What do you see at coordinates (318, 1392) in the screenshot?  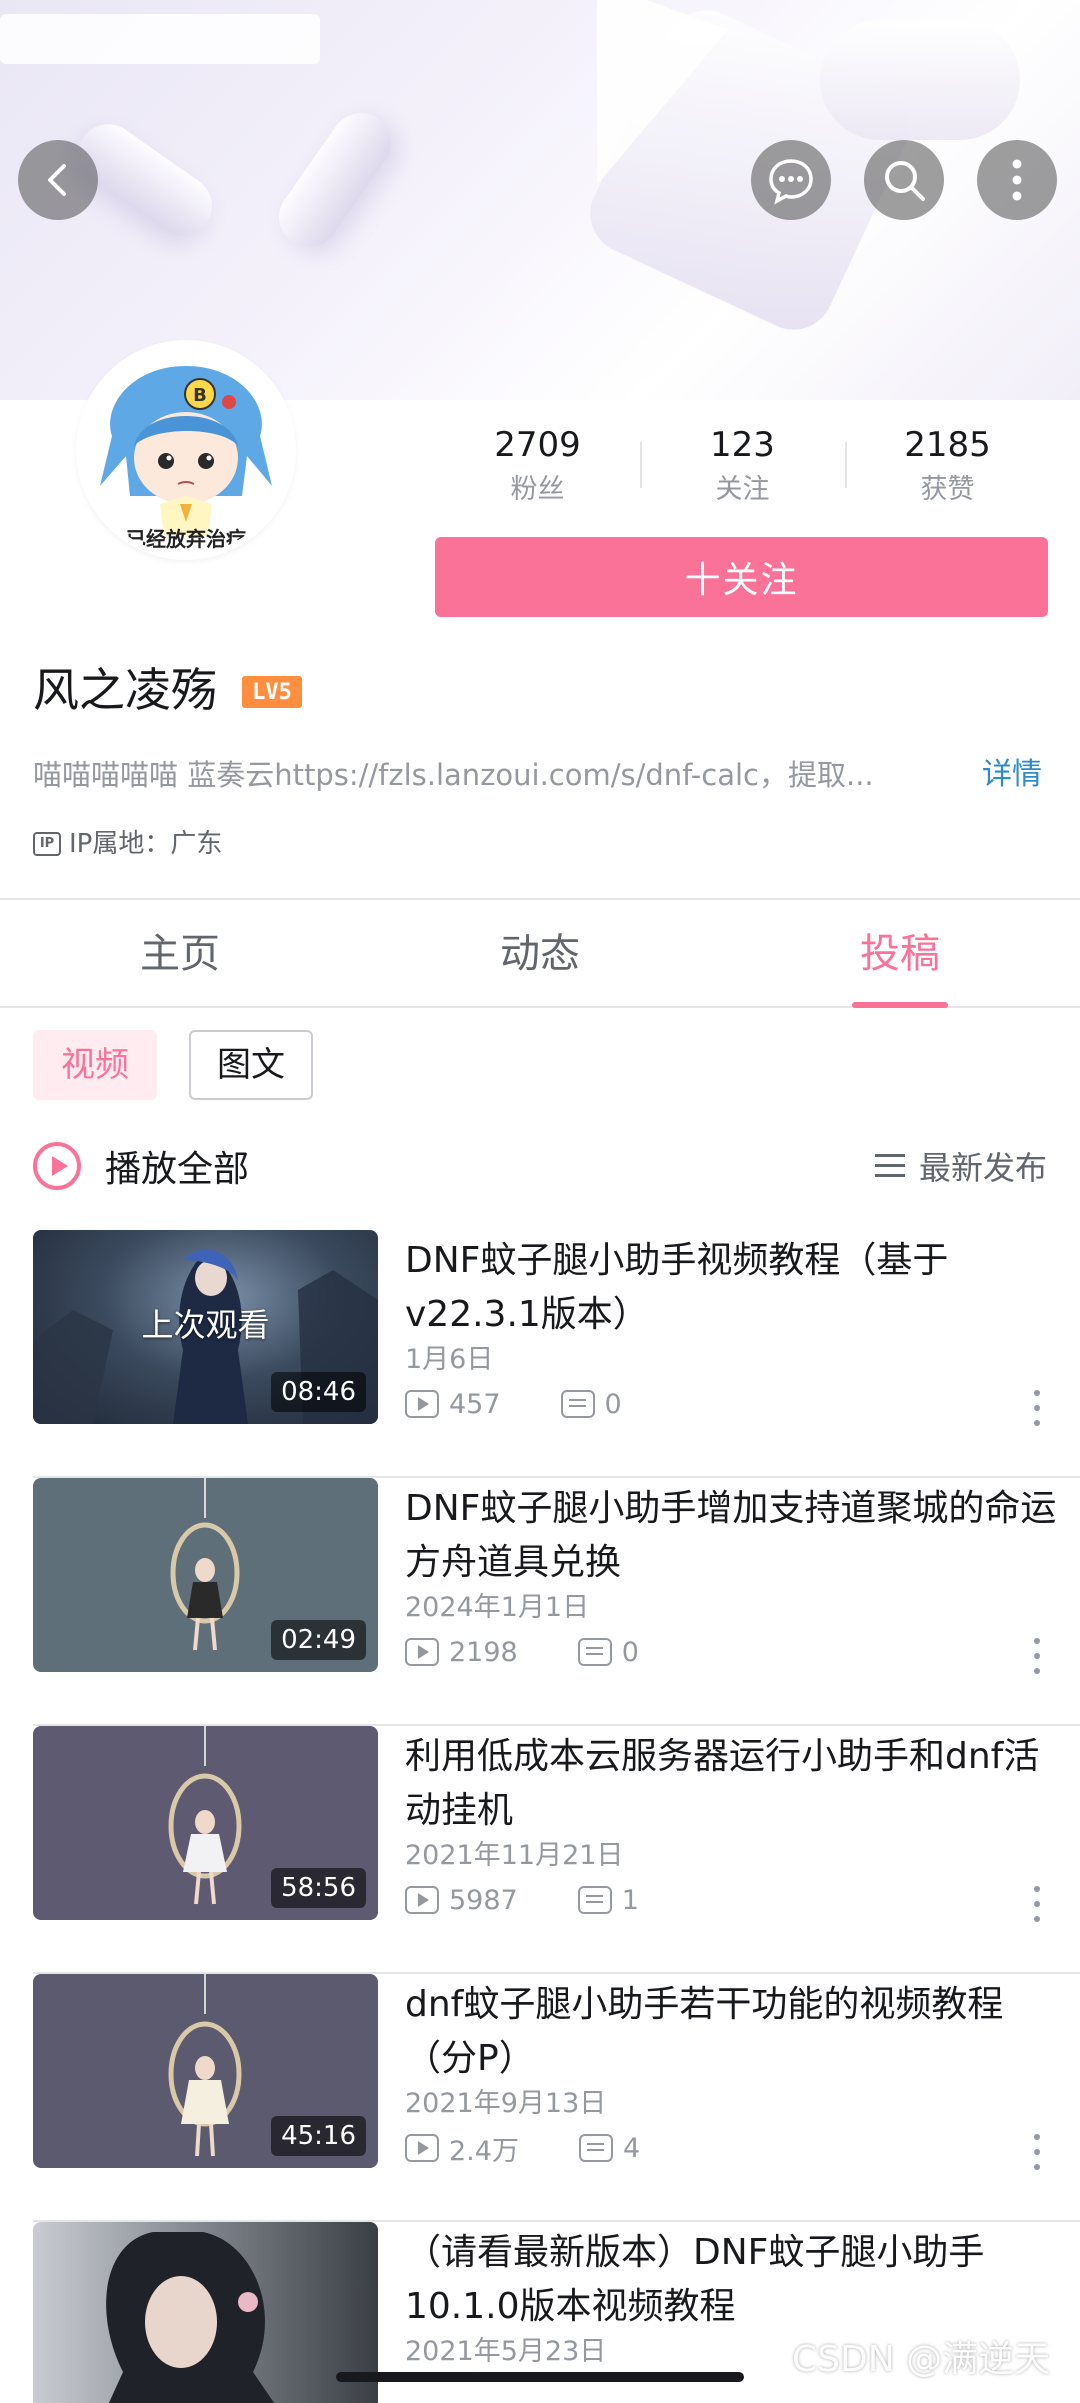 I see `video-duration: 08:46` at bounding box center [318, 1392].